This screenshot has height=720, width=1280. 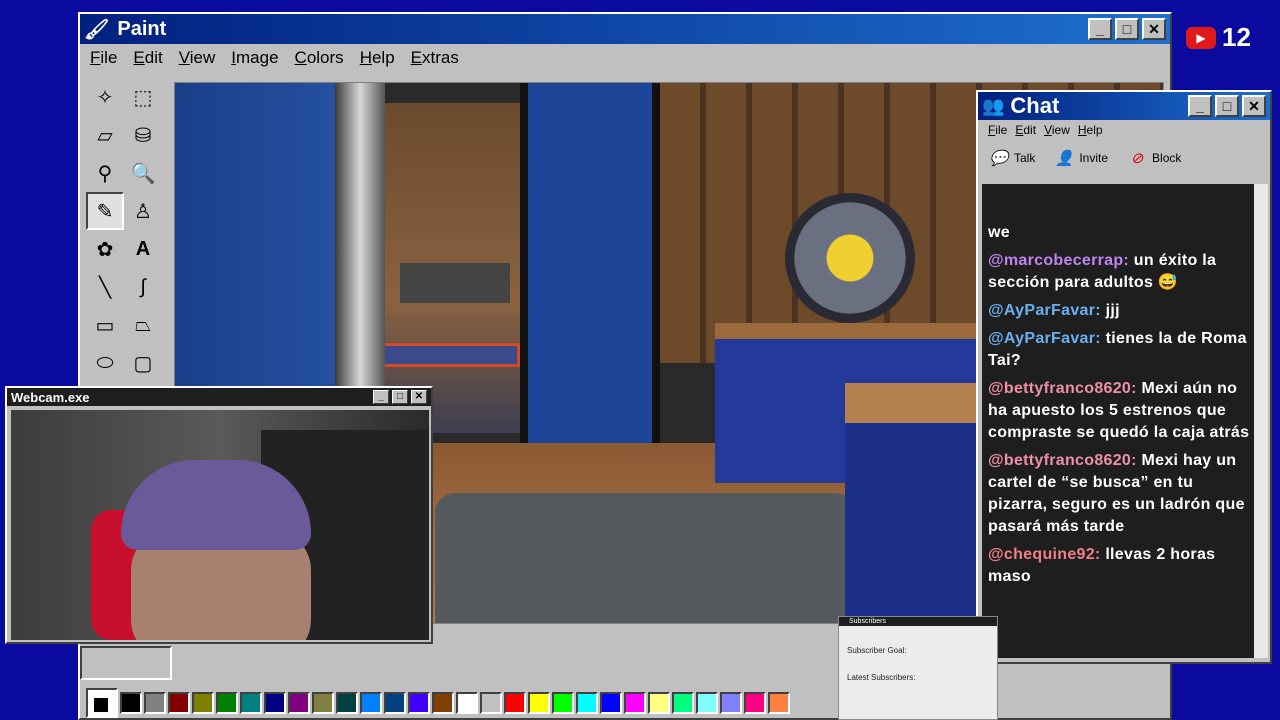 What do you see at coordinates (143, 173) in the screenshot?
I see `magnifier-icon: 🔍` at bounding box center [143, 173].